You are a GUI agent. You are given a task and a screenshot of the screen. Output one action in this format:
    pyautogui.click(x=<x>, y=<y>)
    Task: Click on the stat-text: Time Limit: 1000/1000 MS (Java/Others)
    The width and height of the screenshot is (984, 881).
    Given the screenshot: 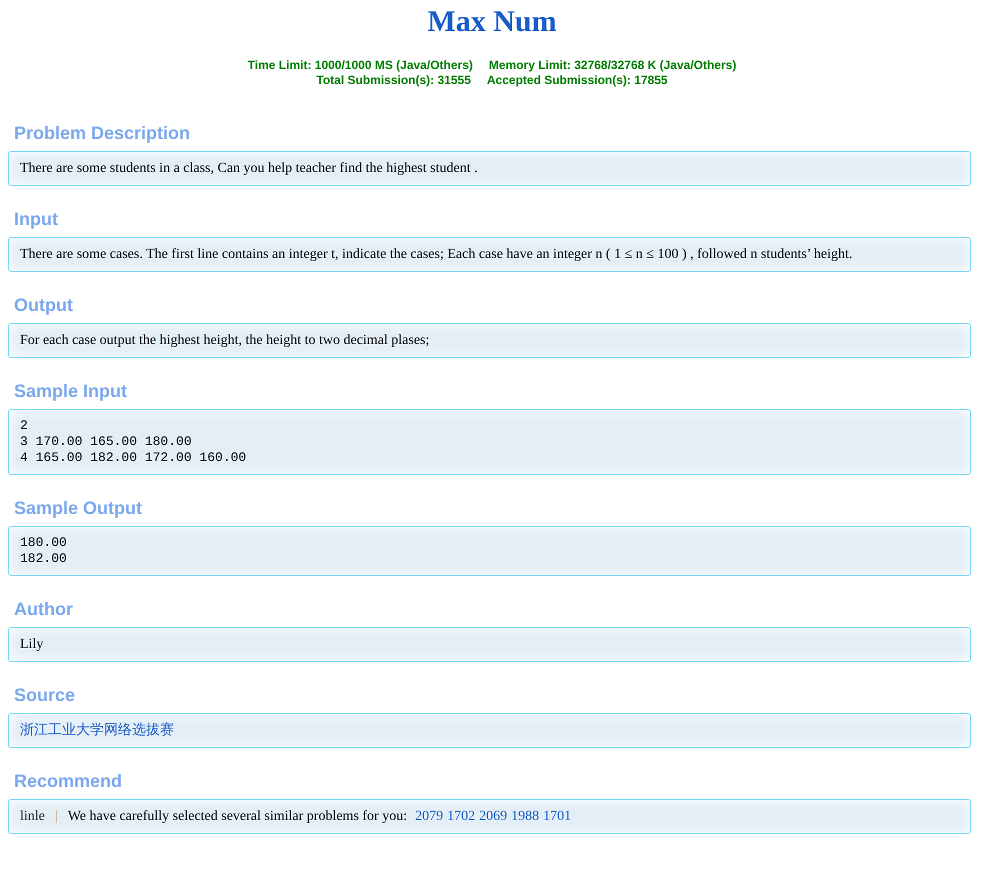 What is the action you would take?
    pyautogui.click(x=360, y=65)
    